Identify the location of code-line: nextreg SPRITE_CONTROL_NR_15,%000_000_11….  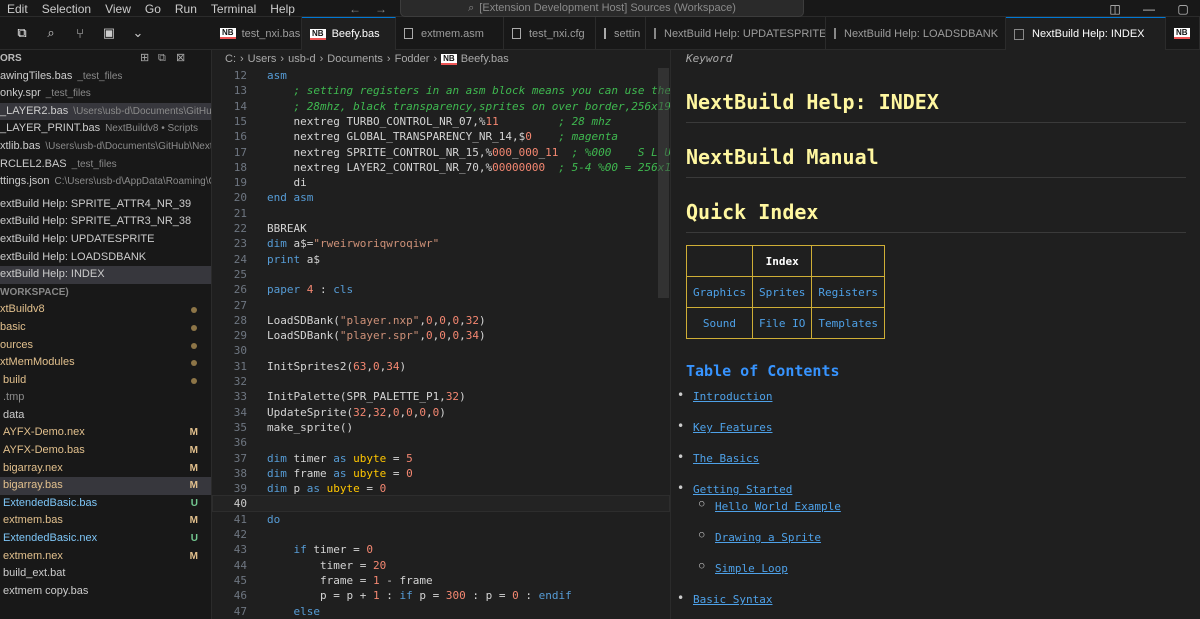
(468, 152).